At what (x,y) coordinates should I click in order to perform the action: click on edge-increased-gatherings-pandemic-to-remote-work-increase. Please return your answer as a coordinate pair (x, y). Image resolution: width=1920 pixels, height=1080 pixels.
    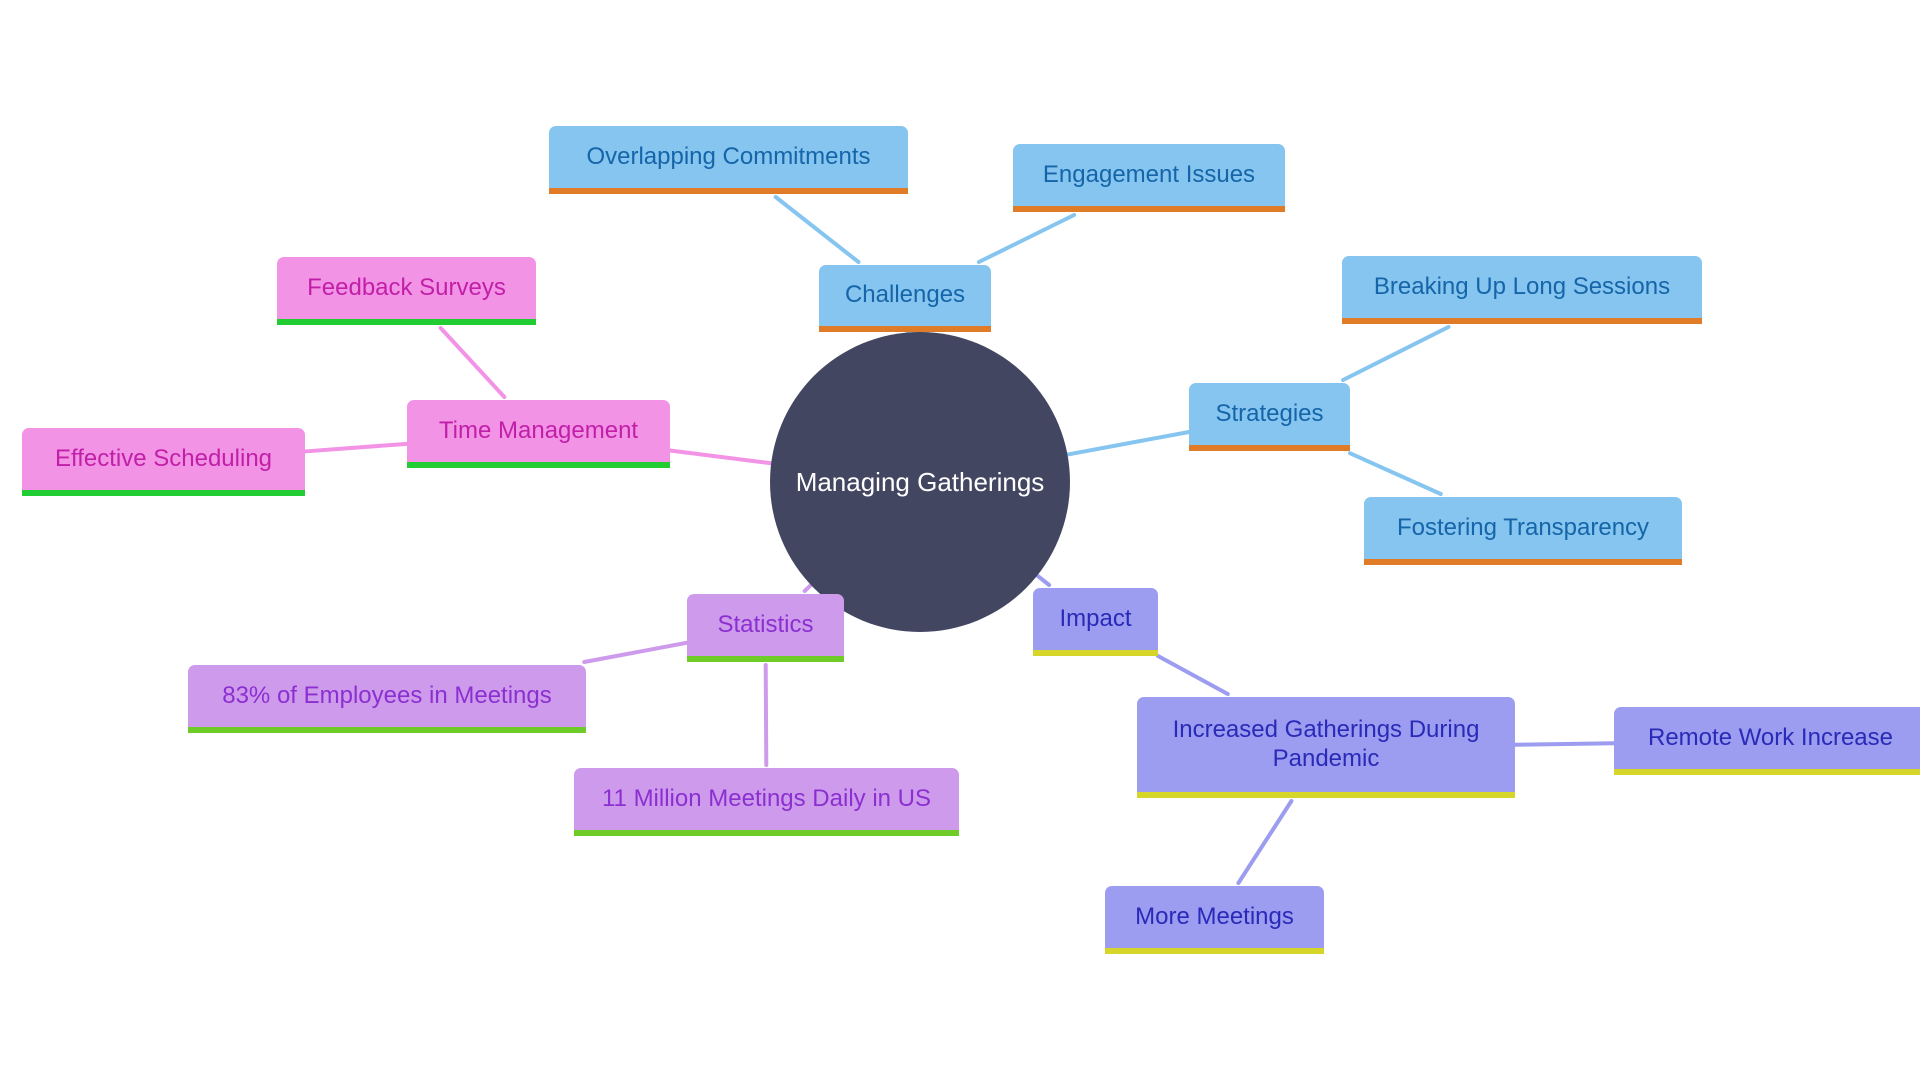
    Looking at the image, I should click on (1564, 744).